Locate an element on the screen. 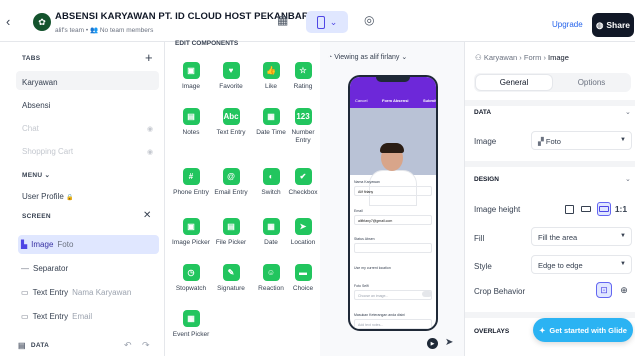 The height and width of the screenshot is (356, 635). team-members-icon: 👥 is located at coordinates (94, 30).